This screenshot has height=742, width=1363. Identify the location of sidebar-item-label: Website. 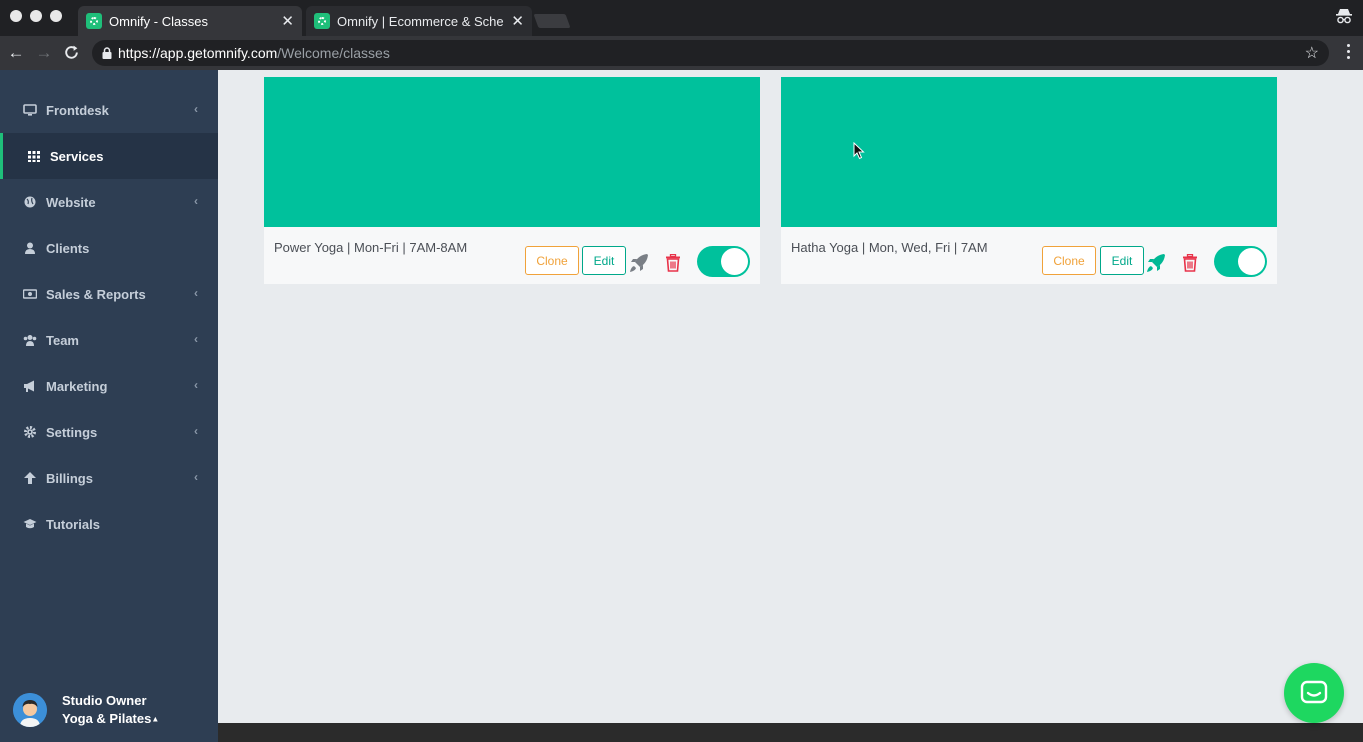
(71, 202).